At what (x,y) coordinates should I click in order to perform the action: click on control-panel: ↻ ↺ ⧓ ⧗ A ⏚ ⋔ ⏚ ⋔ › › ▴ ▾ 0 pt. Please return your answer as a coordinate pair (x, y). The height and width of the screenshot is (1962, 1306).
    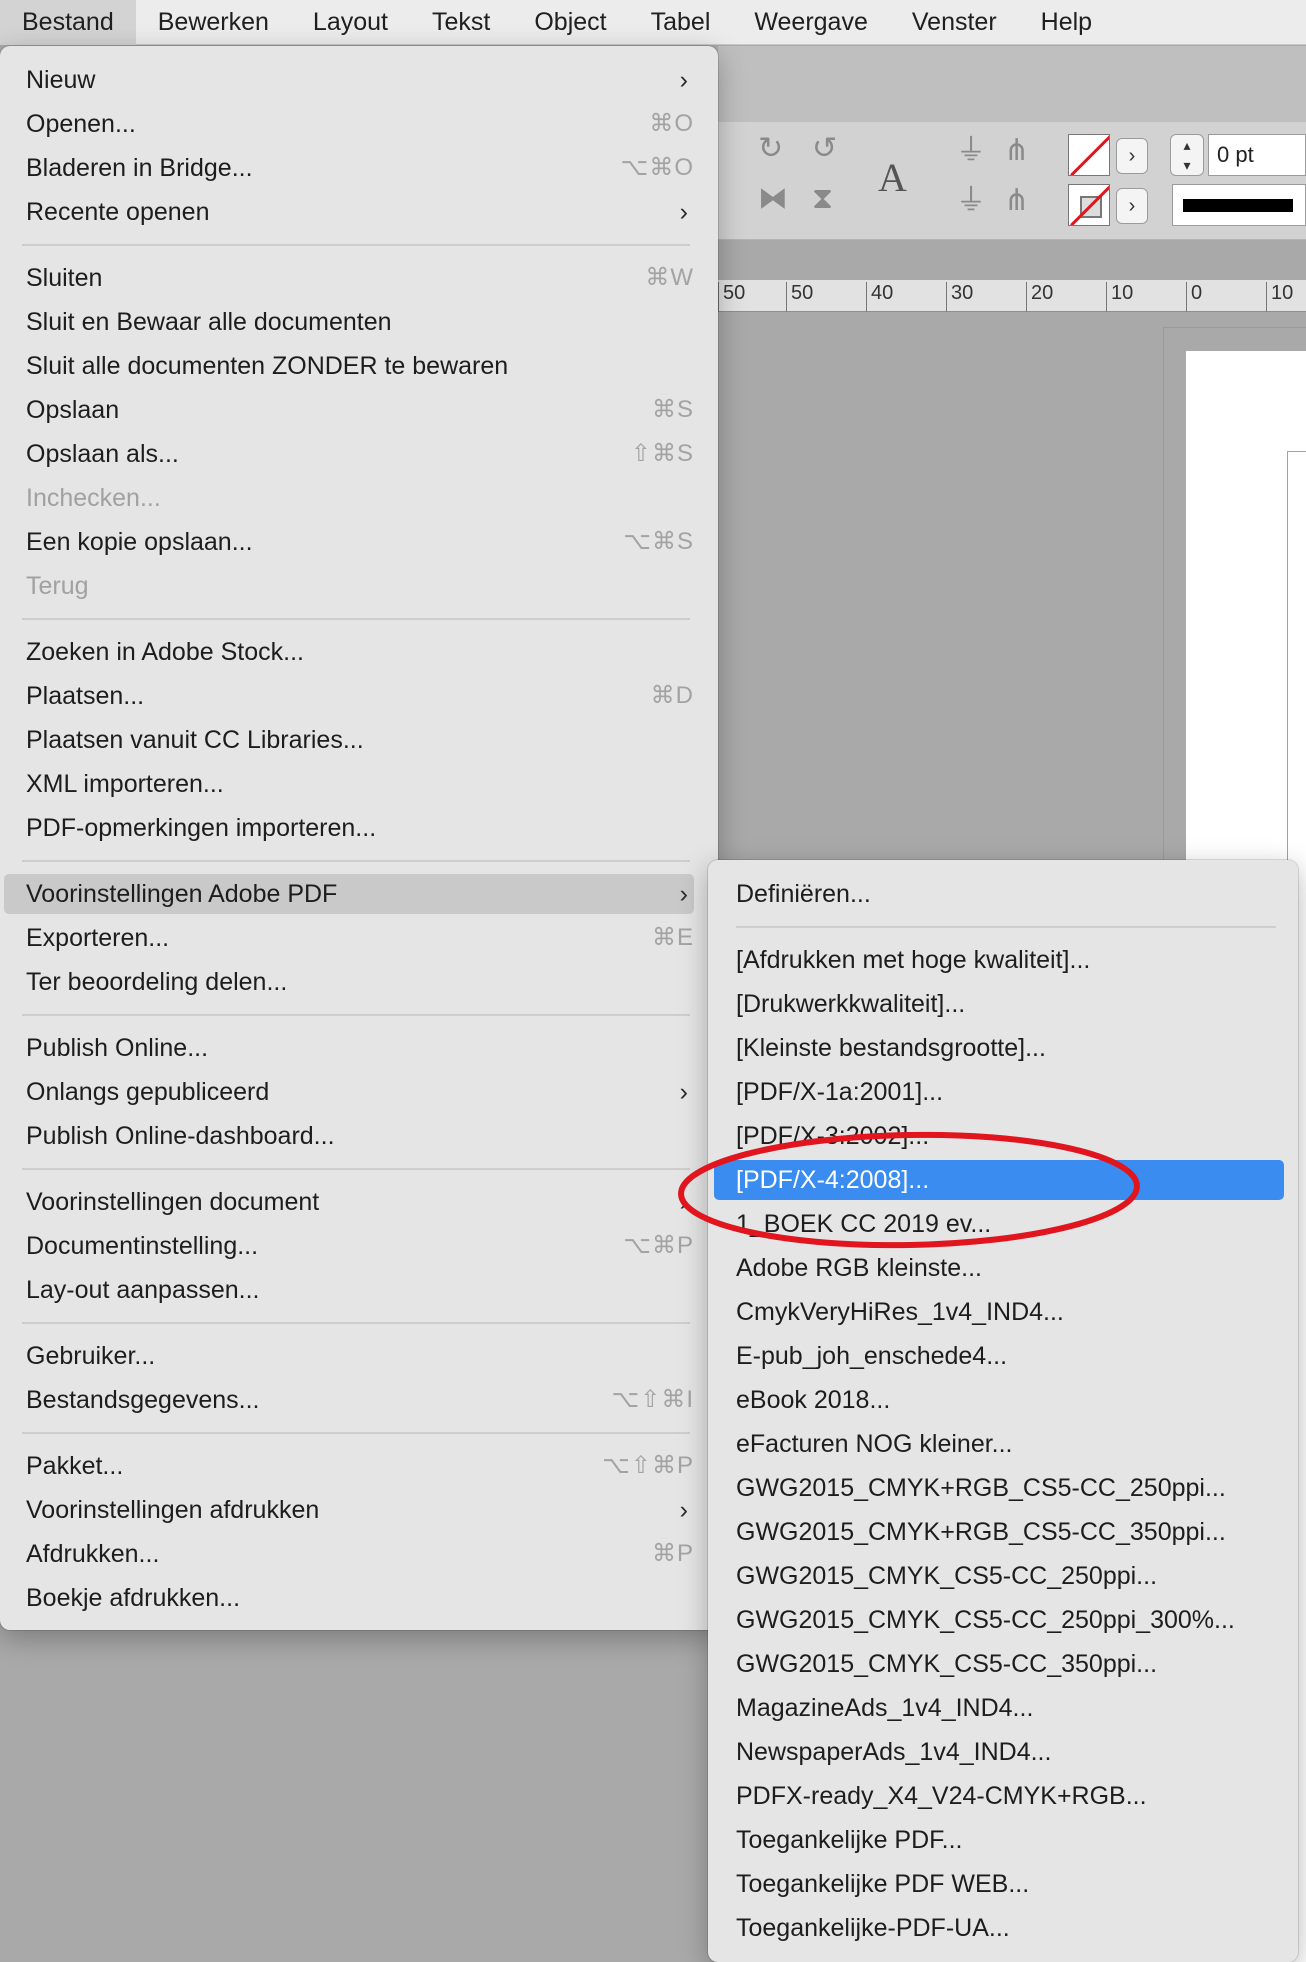
    Looking at the image, I should click on (1012, 181).